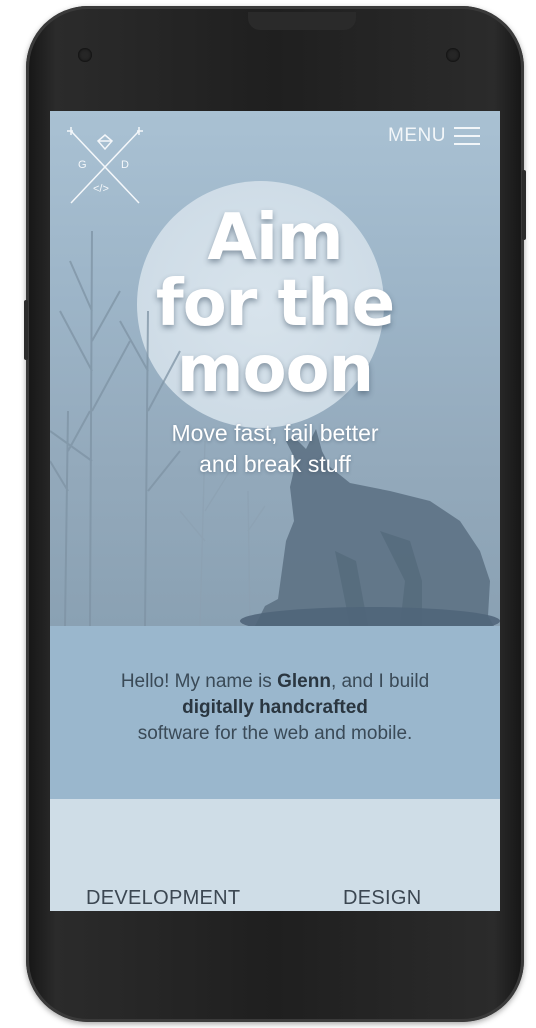 The width and height of the screenshot is (536, 1028). Describe the element at coordinates (101, 189) in the screenshot. I see `logo-code-symbol: </>` at that location.